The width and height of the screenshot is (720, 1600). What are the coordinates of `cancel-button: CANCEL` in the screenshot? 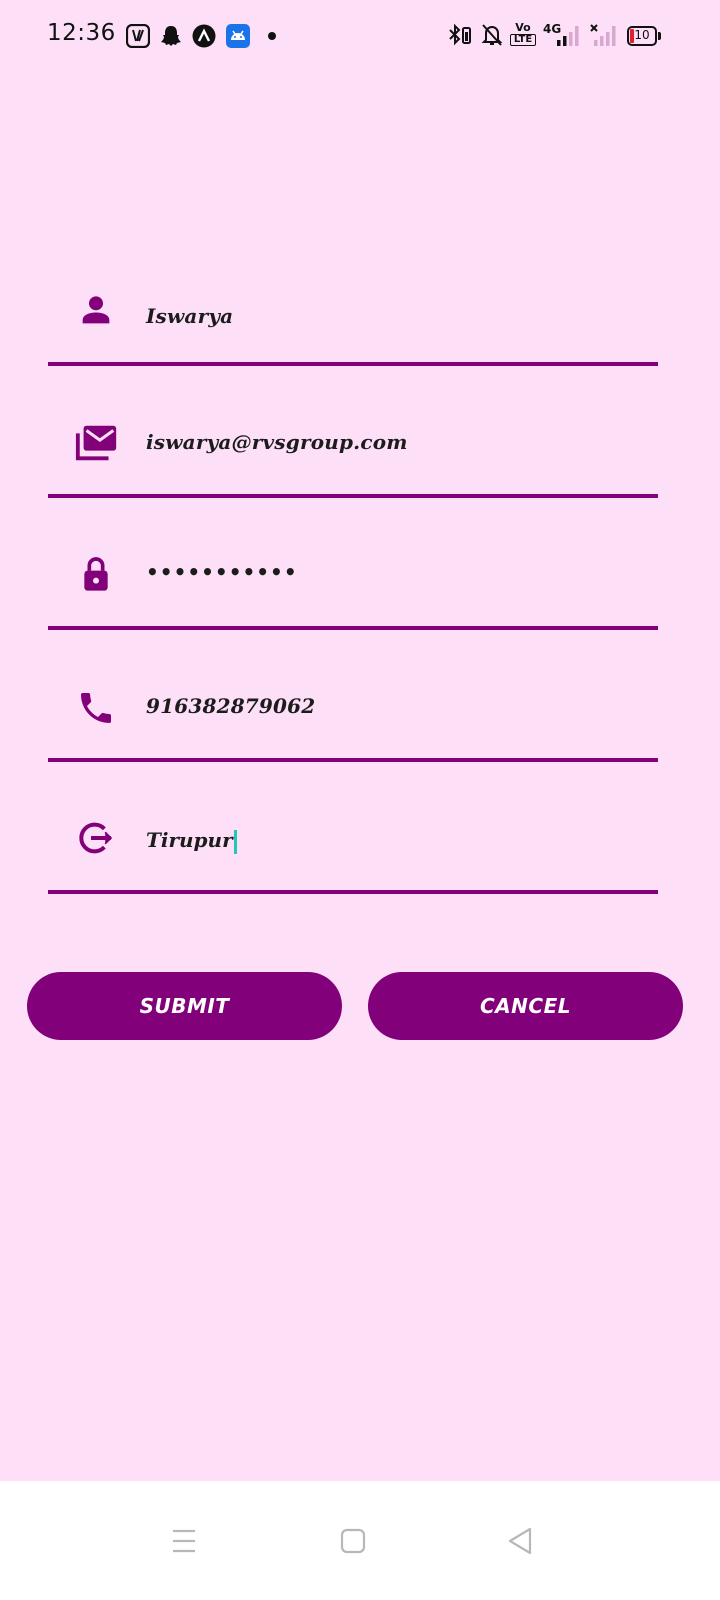 It's located at (525, 1006).